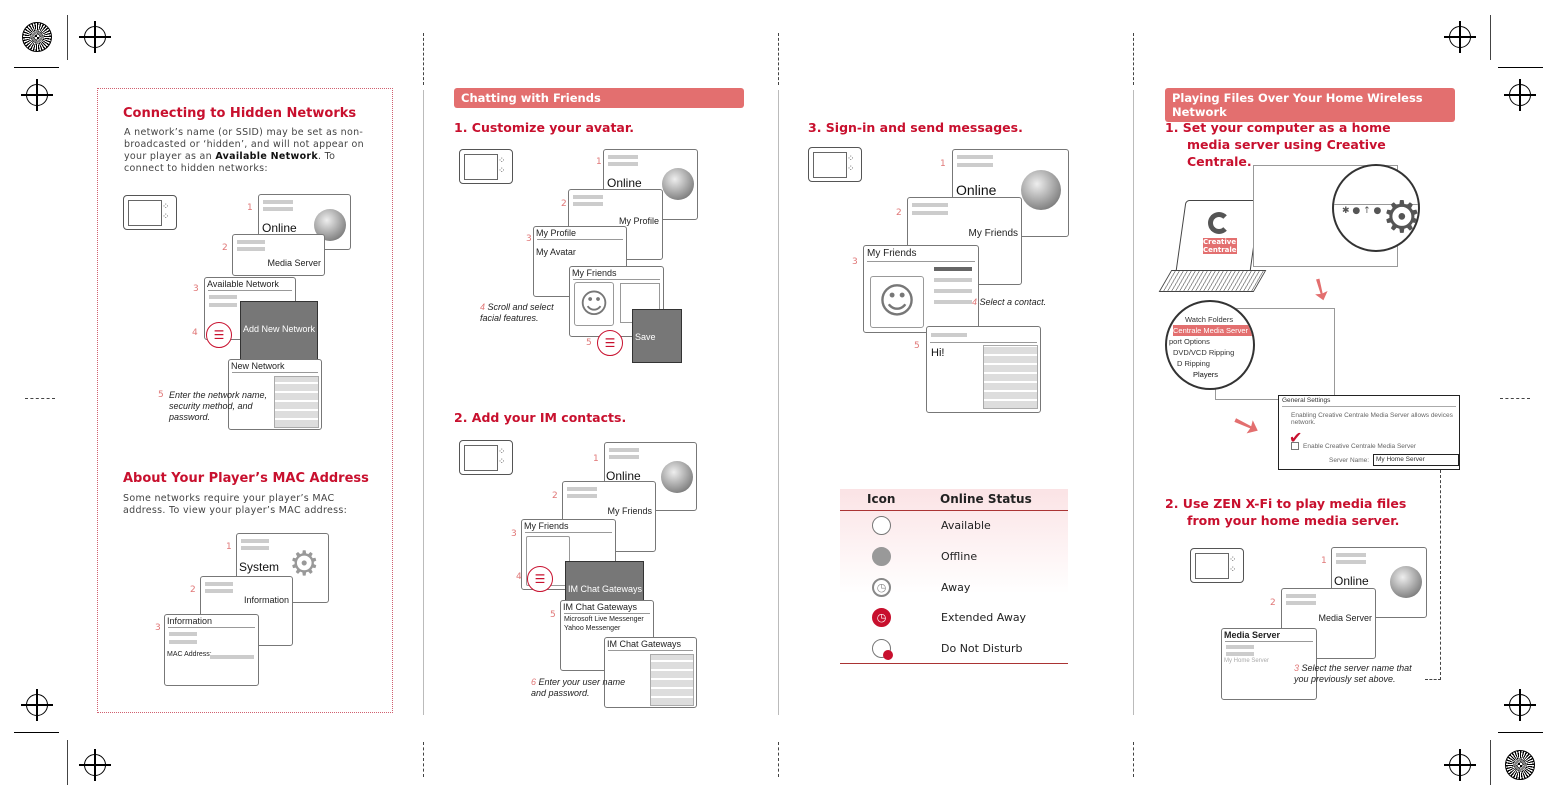  Describe the element at coordinates (1219, 223) in the screenshot. I see `creative-centrale-logo` at that location.